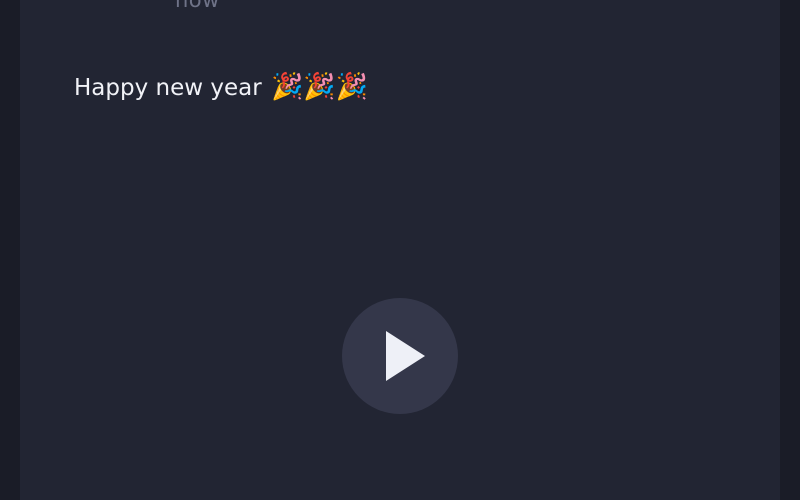  I want to click on play-button, so click(400, 356).